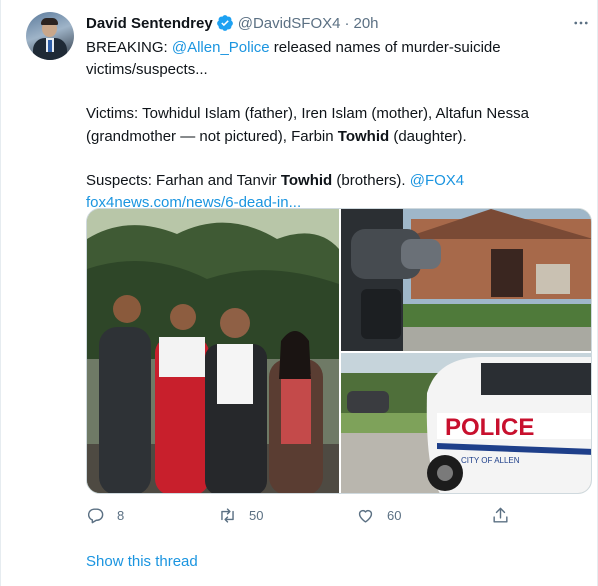  Describe the element at coordinates (437, 180) in the screenshot. I see `mention-fox4: @FOX4` at that location.